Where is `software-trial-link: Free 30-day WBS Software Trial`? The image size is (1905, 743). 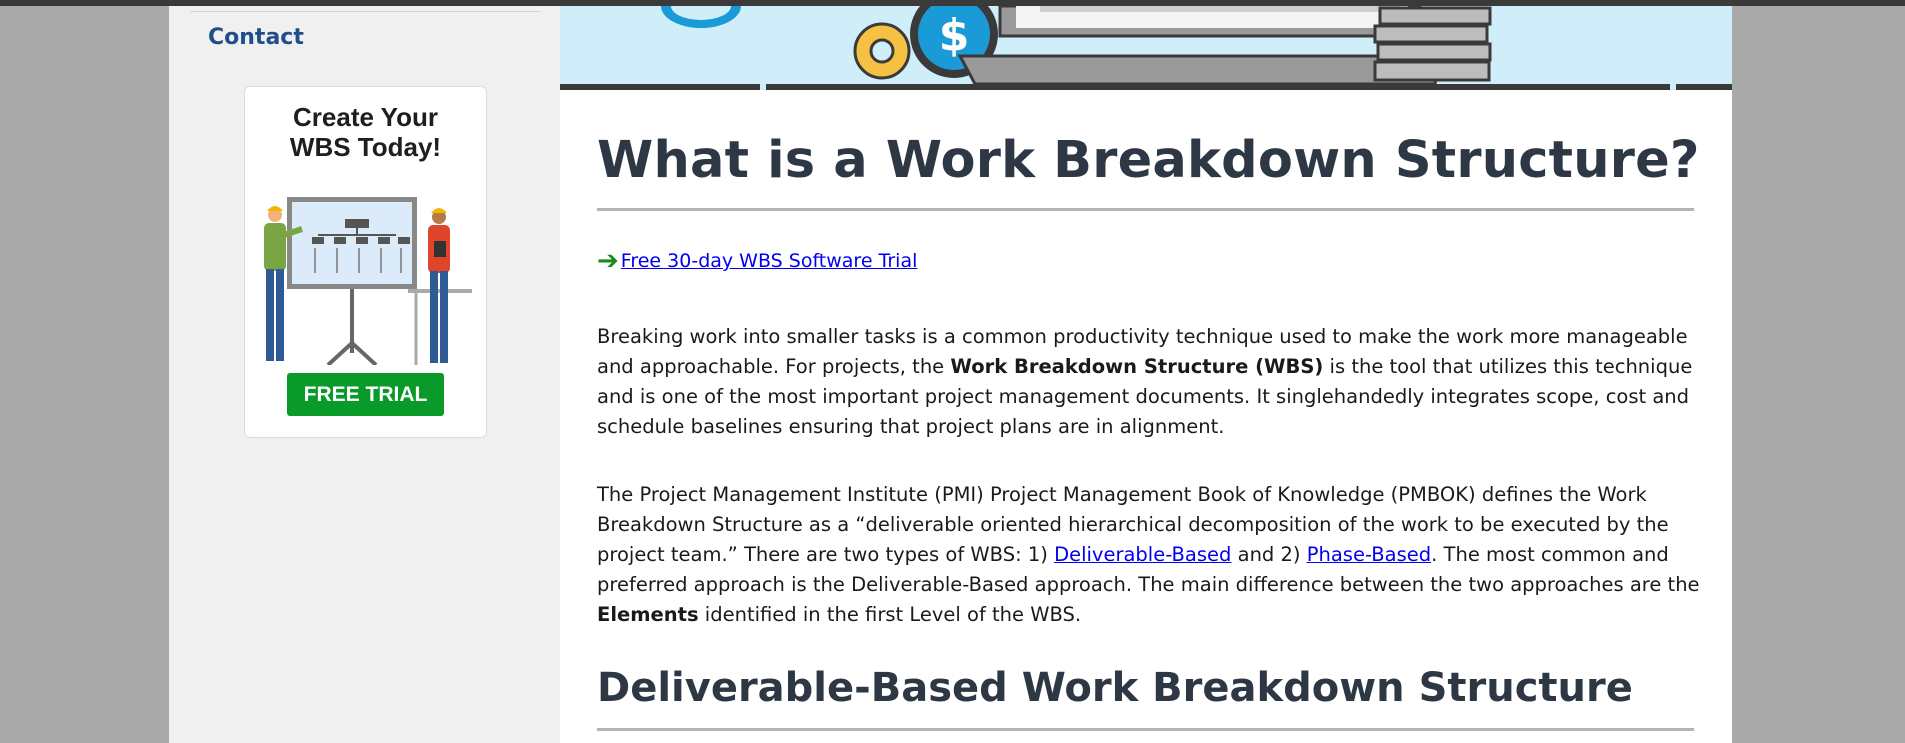 software-trial-link: Free 30-day WBS Software Trial is located at coordinates (769, 261).